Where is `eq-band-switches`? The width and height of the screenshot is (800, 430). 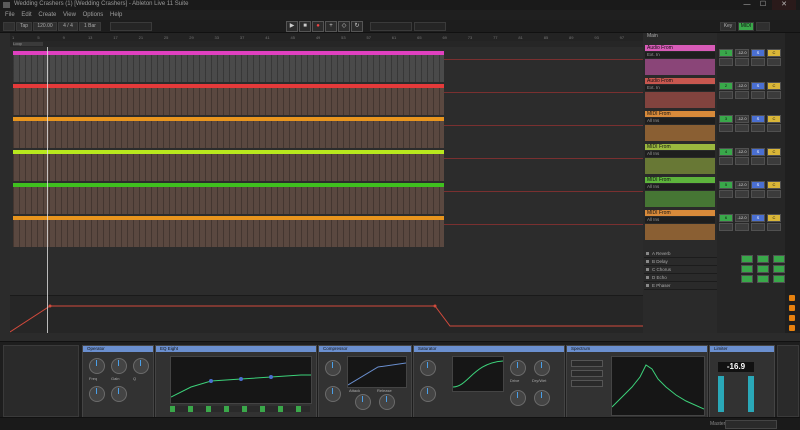
eq-band-switches is located at coordinates (240, 409).